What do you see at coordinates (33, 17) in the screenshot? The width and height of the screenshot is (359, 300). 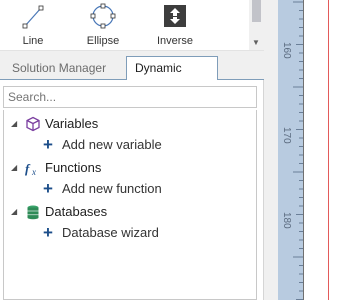 I see `line-icon` at bounding box center [33, 17].